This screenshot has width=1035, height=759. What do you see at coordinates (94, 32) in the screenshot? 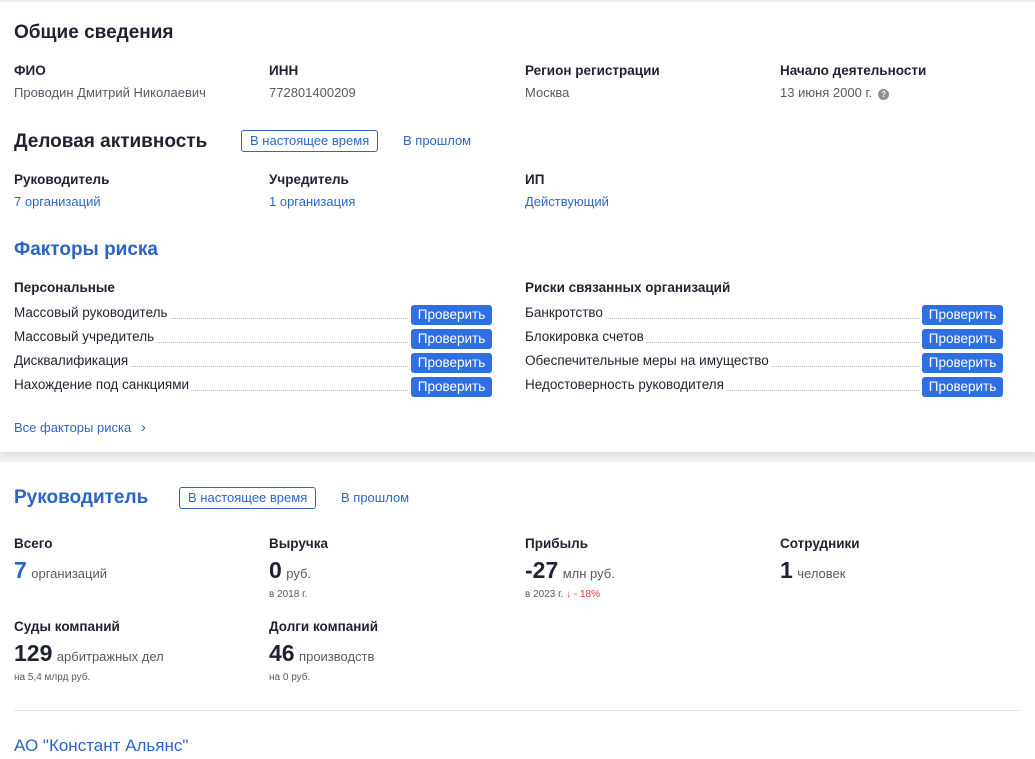
I see `general-title: Общие сведения` at bounding box center [94, 32].